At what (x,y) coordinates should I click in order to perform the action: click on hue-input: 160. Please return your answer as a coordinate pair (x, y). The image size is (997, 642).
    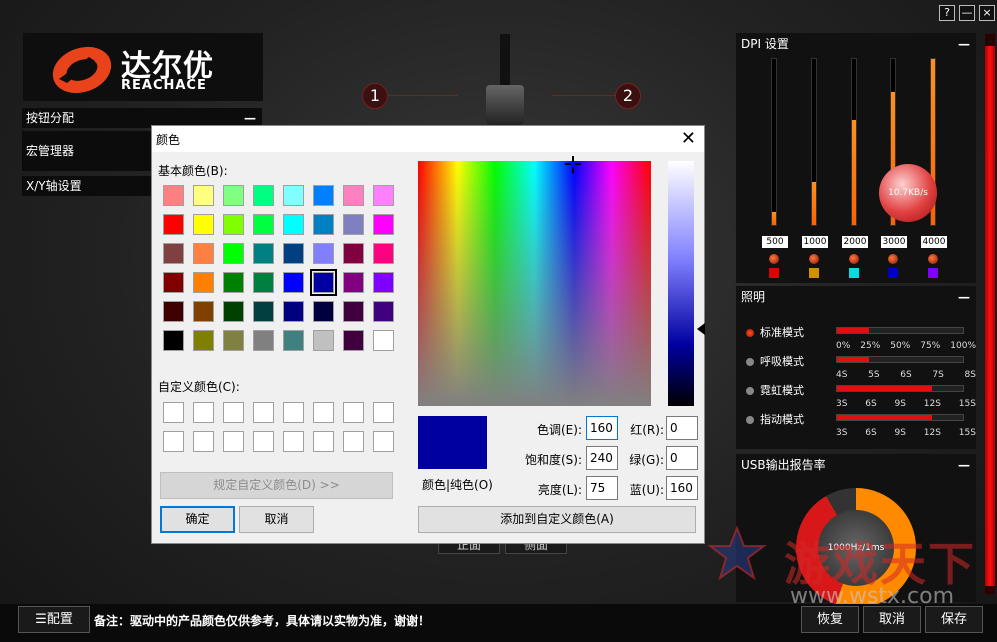
    Looking at the image, I should click on (602, 428).